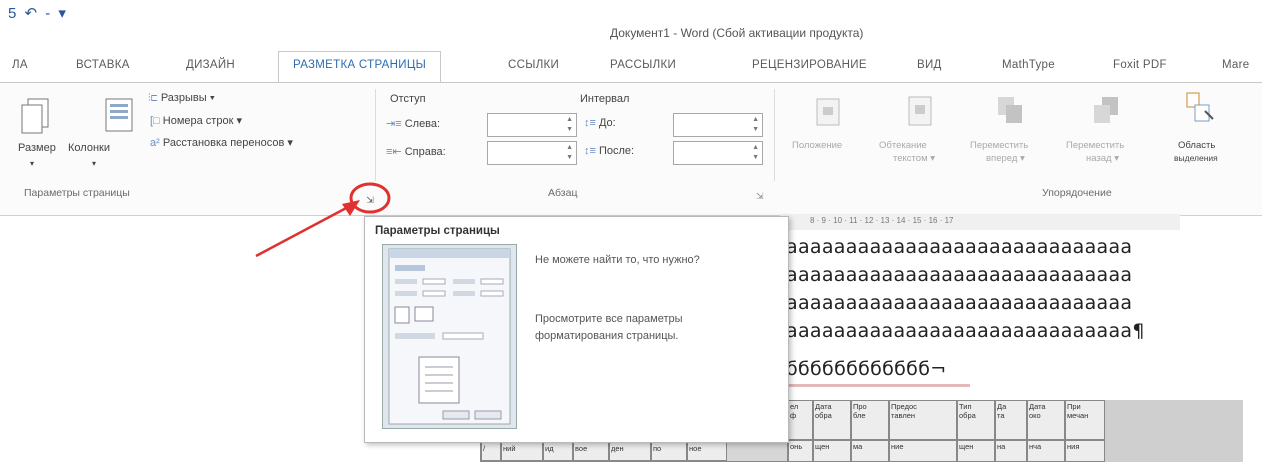 The width and height of the screenshot is (1262, 462). I want to click on table-cell: ние, so click(923, 451).